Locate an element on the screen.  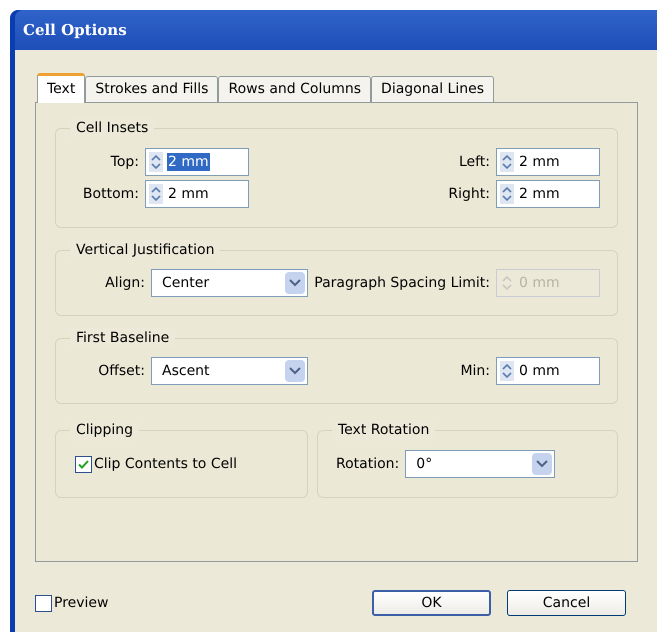
dialog-button: Cancel is located at coordinates (566, 603).